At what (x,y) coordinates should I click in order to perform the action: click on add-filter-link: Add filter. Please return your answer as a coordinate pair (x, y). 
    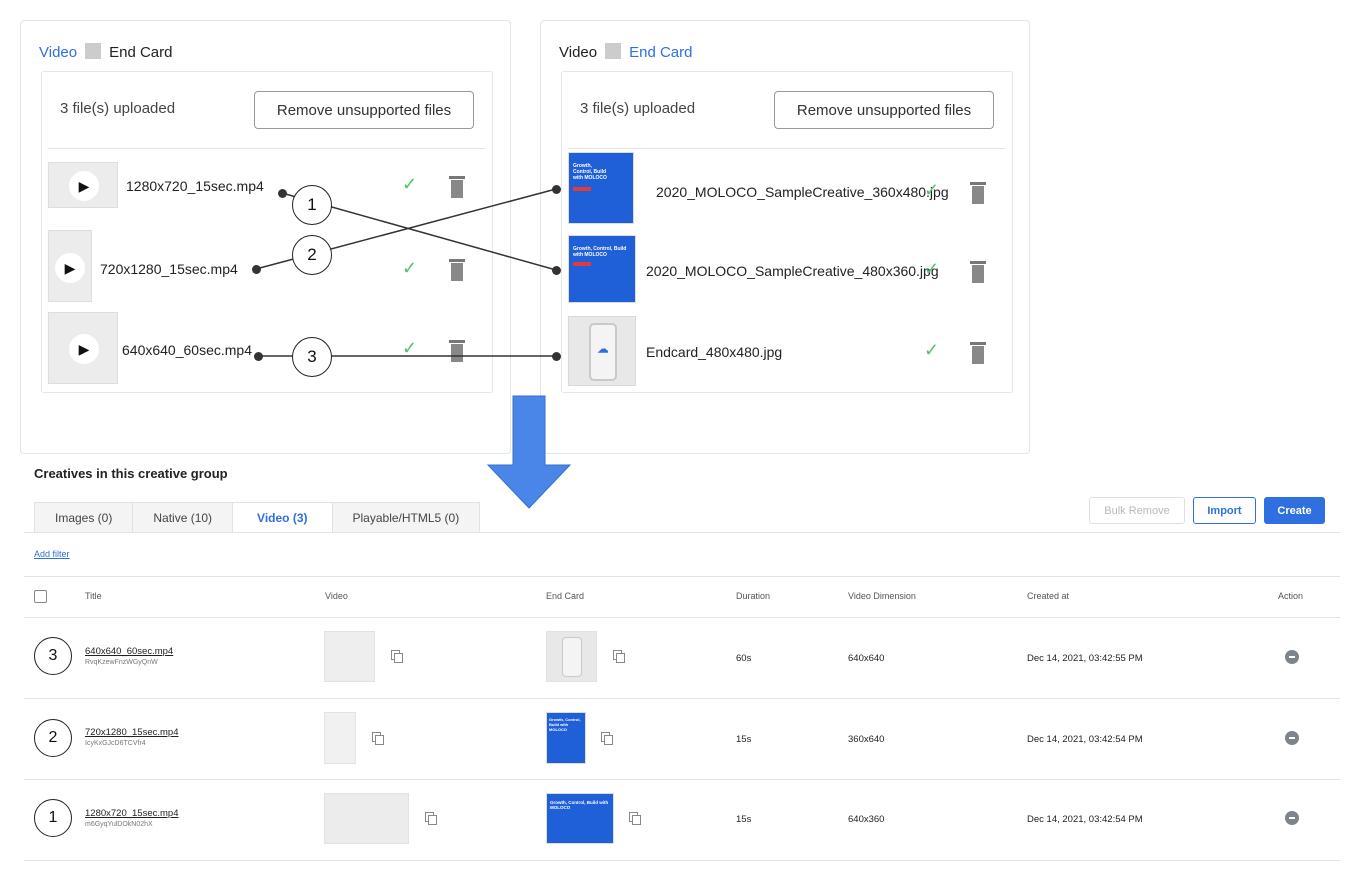
    Looking at the image, I should click on (52, 554).